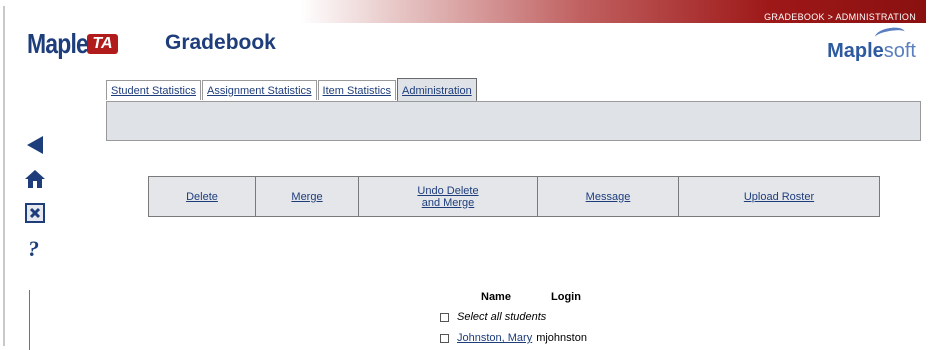 The height and width of the screenshot is (350, 930). I want to click on student-row: Johnston, Mary mjohnston, so click(513, 338).